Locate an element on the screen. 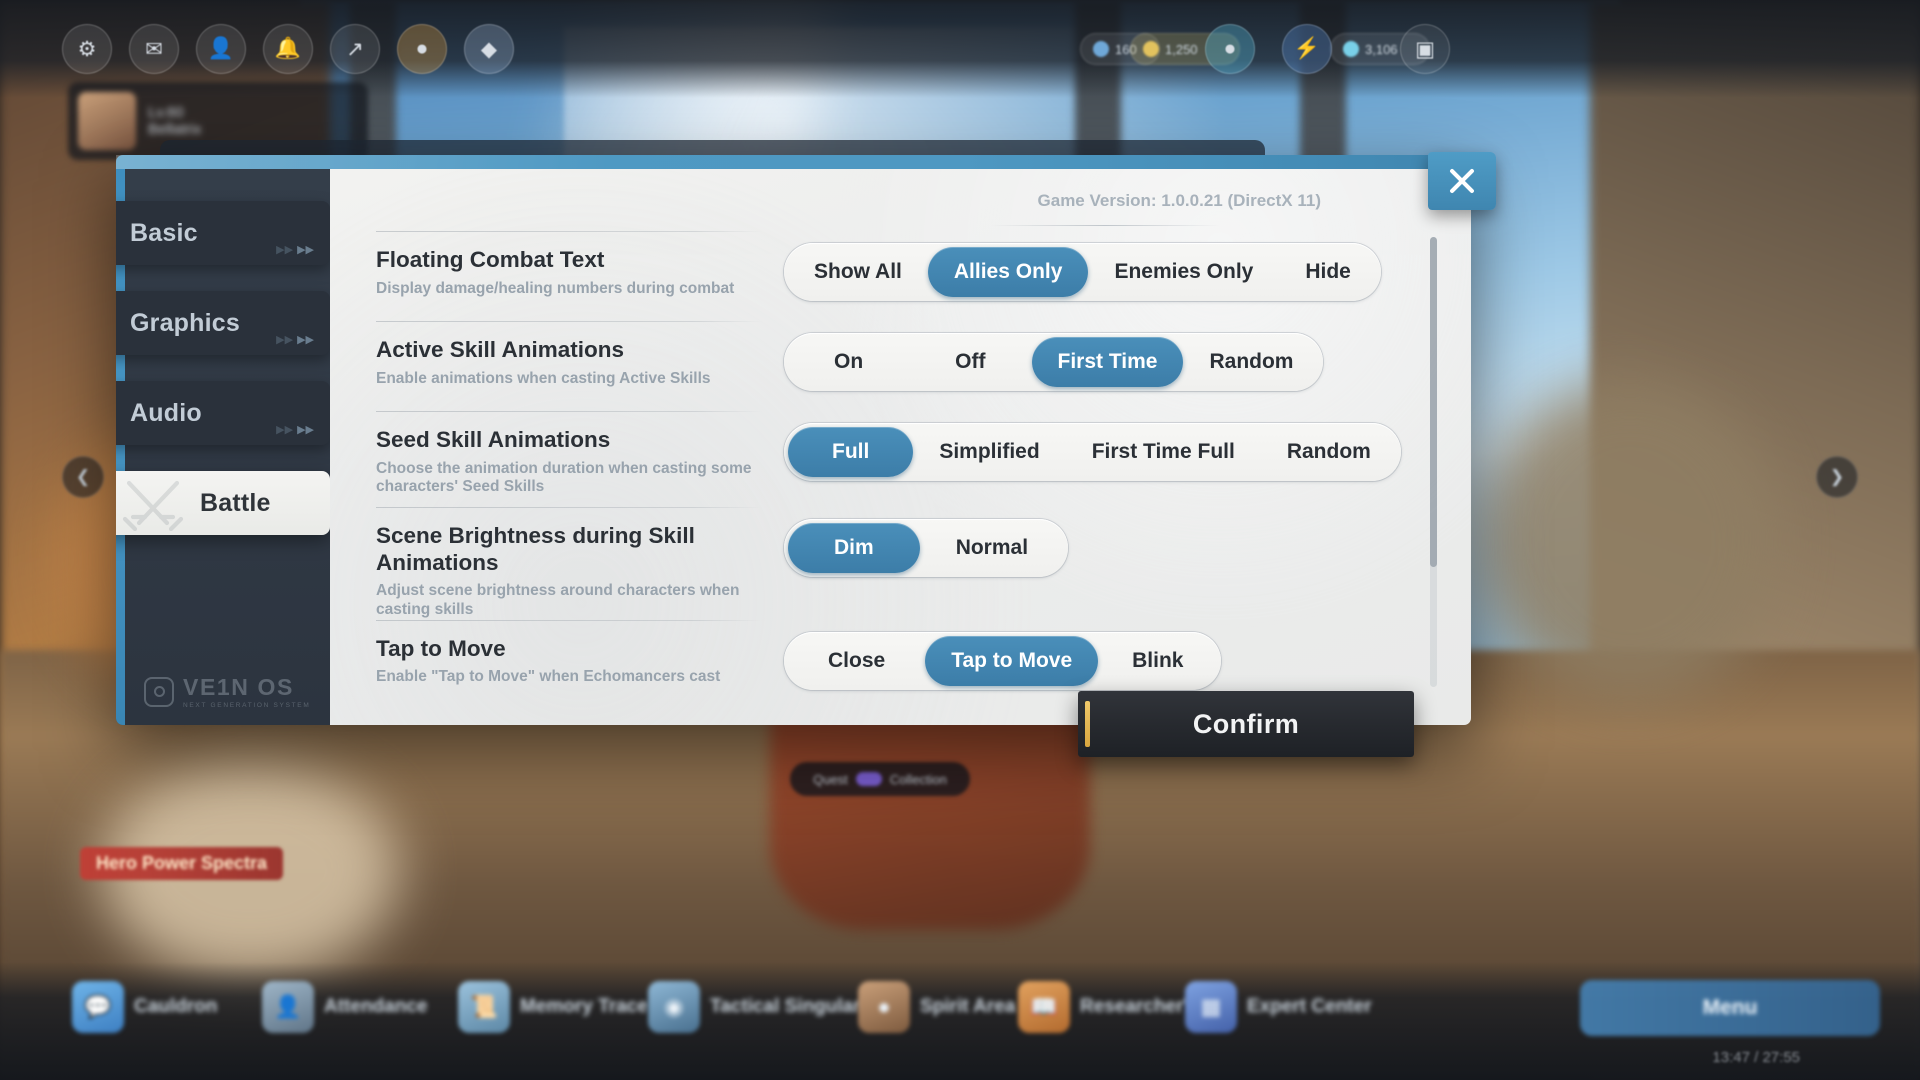 This screenshot has width=1920, height=1080. brand-logo: VE1N OS NEXT GENERATION SYSTEM is located at coordinates (227, 691).